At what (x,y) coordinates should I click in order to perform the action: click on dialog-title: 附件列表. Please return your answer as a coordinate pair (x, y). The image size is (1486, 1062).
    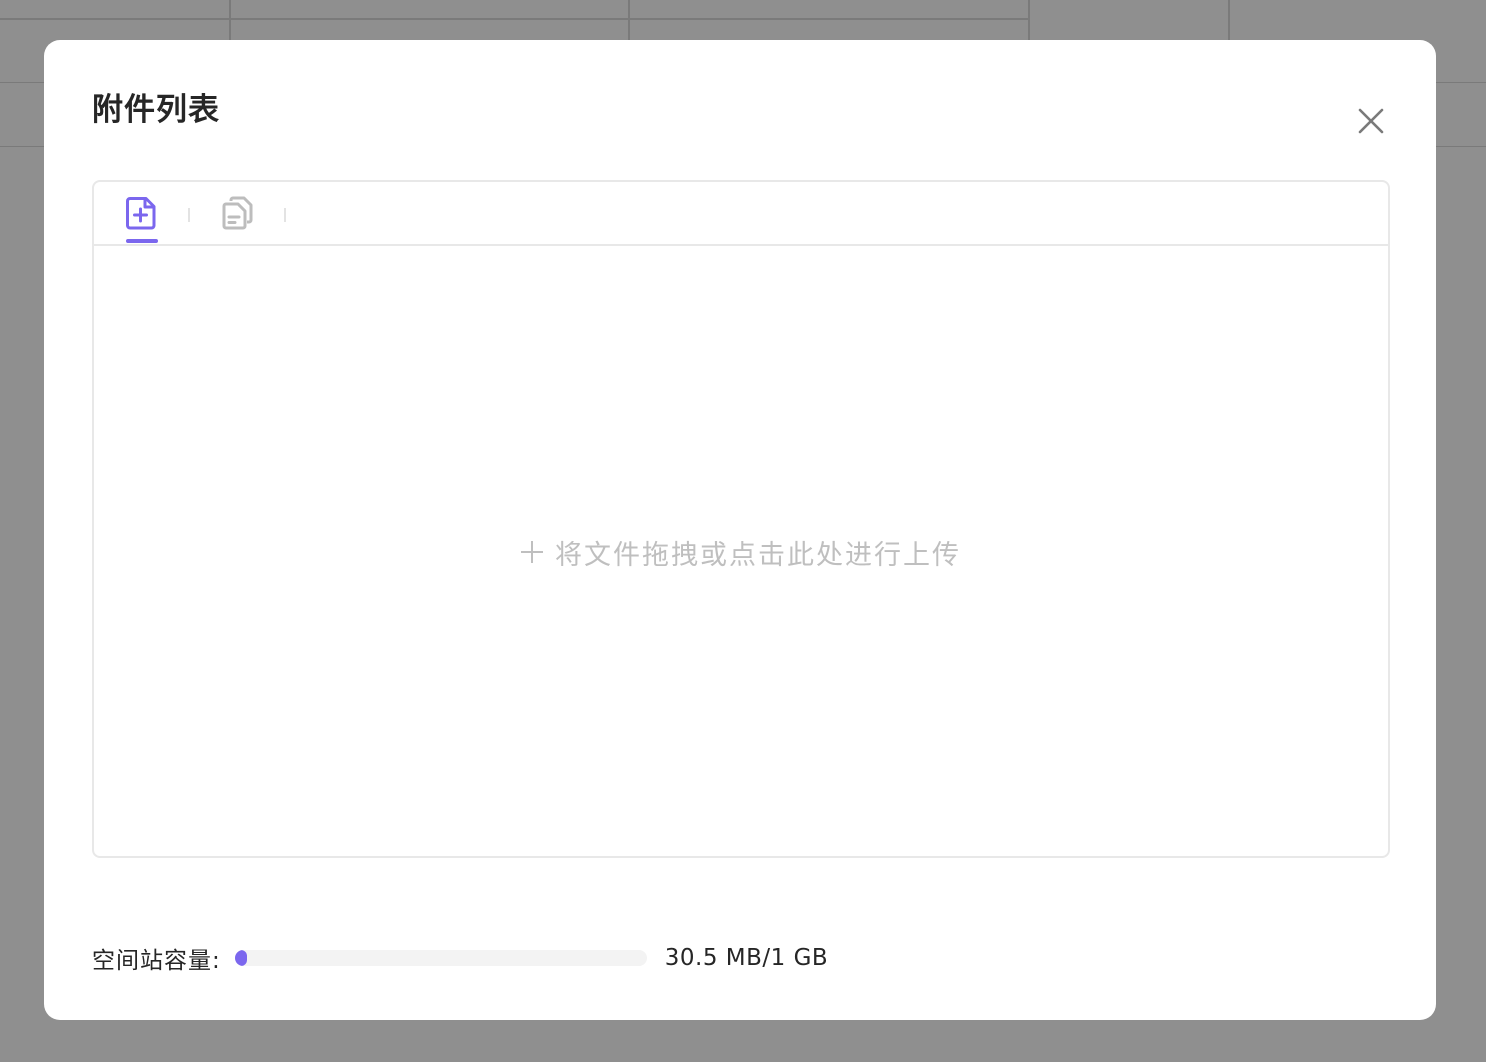
    Looking at the image, I should click on (156, 110).